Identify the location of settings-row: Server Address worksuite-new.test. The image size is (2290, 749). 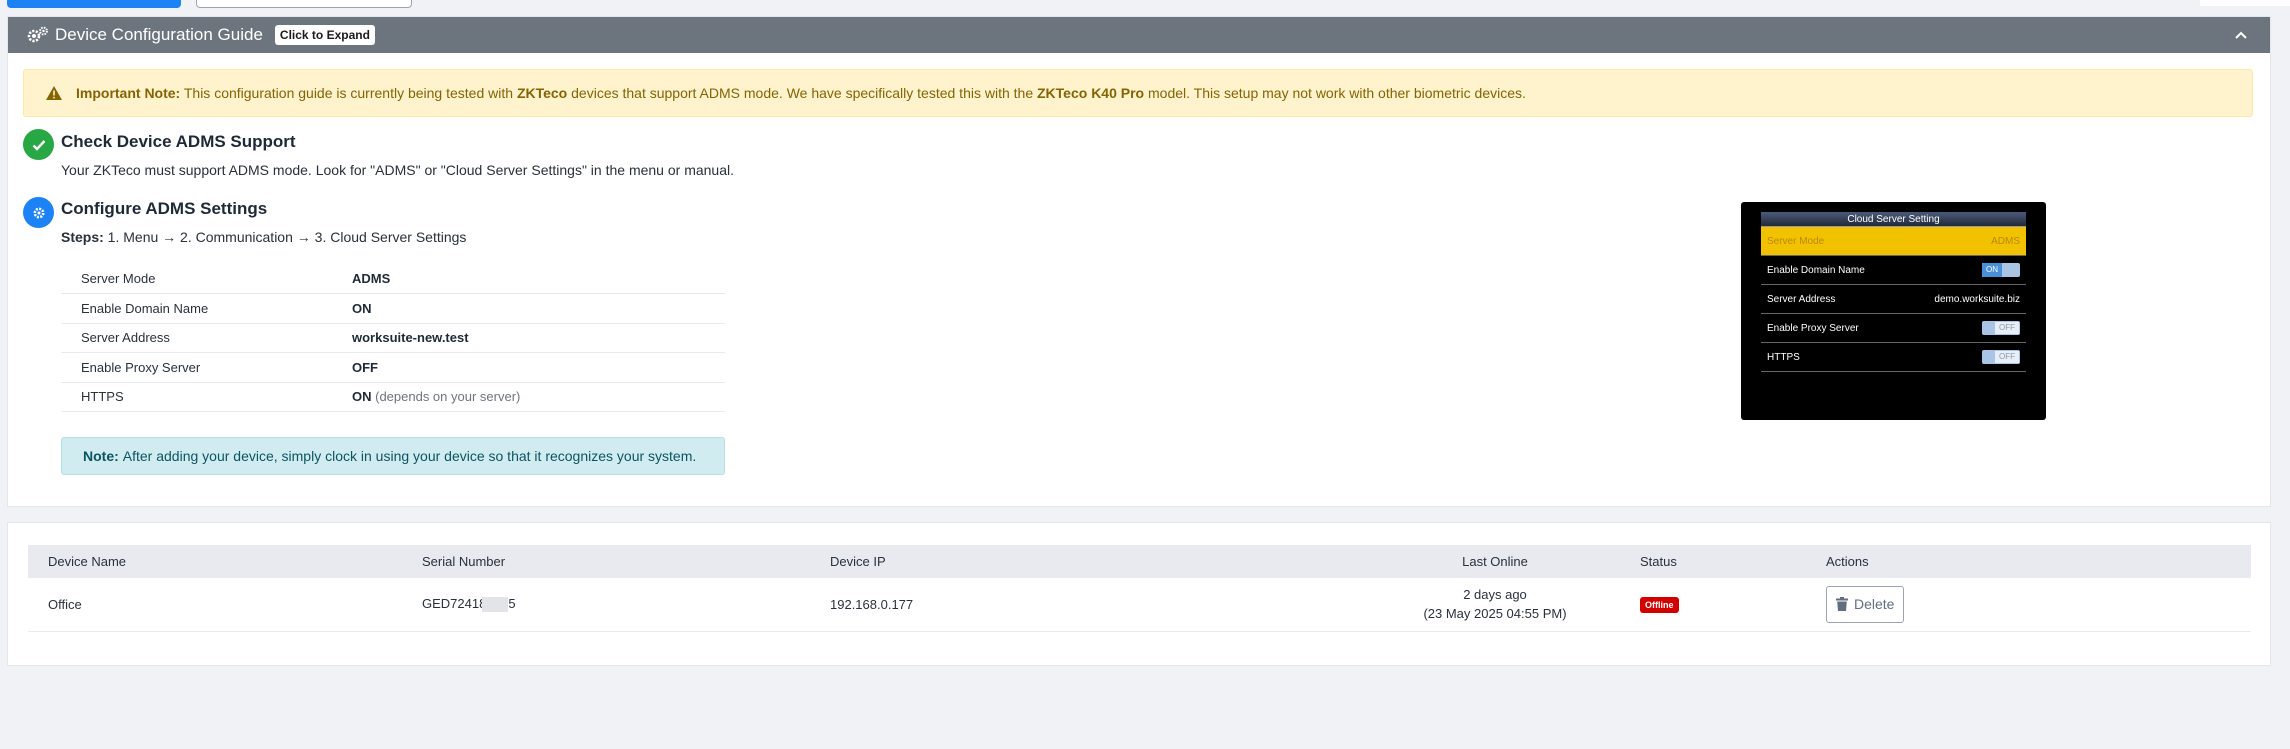
(393, 338).